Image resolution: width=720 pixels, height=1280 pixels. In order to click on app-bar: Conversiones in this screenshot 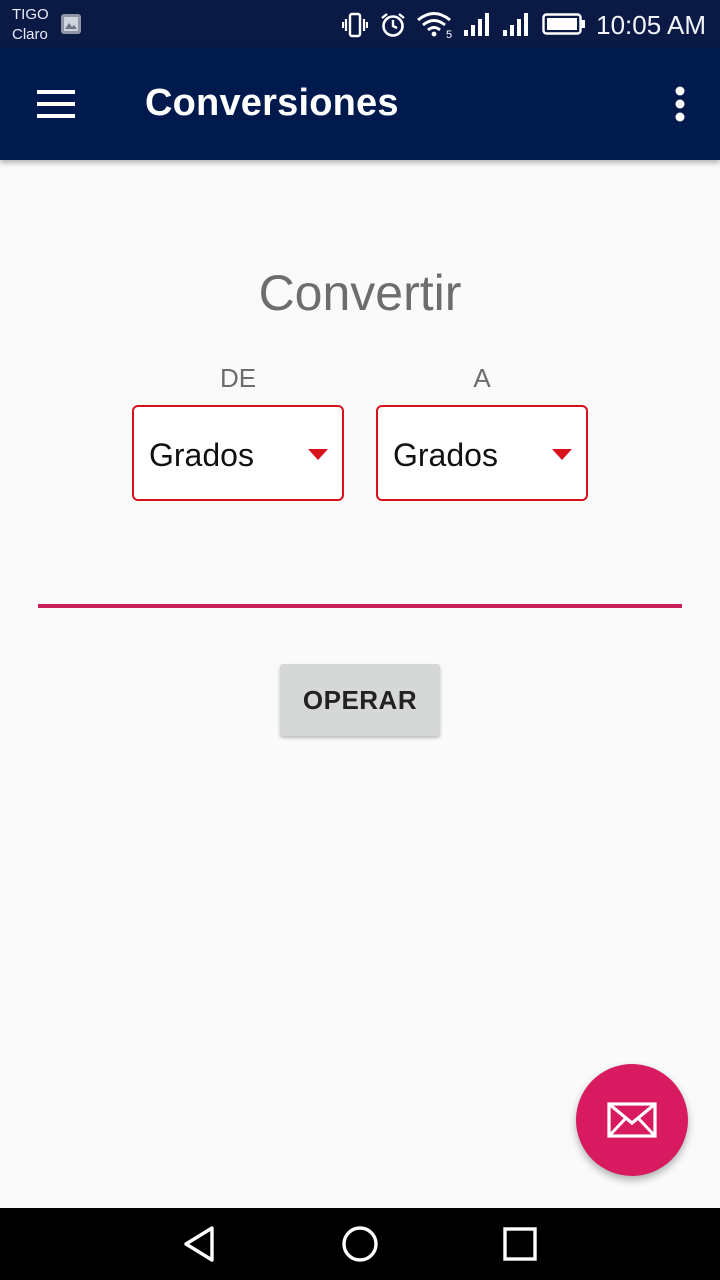, I will do `click(360, 104)`.